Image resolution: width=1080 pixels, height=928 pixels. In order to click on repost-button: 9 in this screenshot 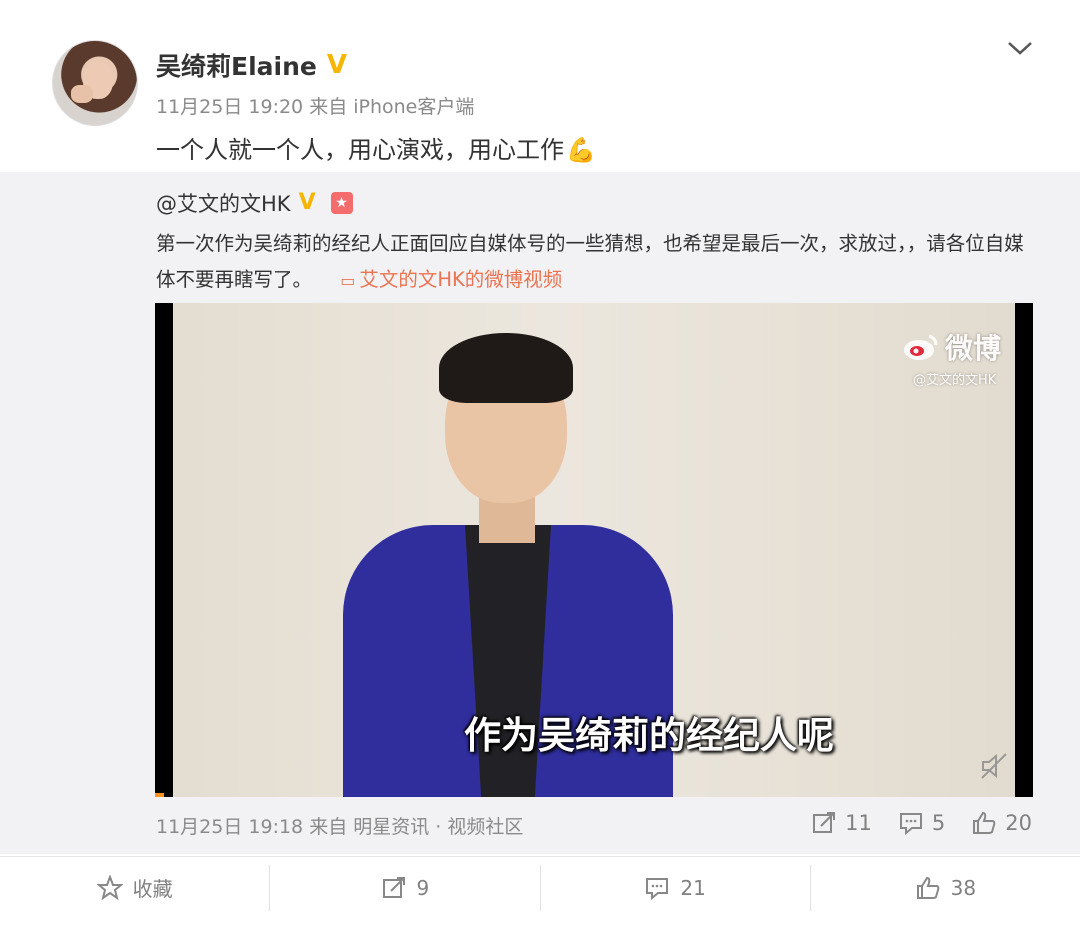, I will do `click(404, 887)`.